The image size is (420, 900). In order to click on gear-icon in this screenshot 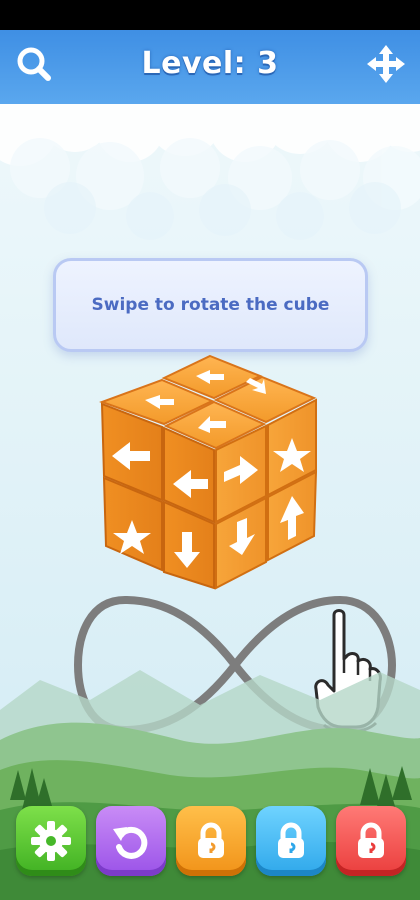, I will do `click(51, 841)`.